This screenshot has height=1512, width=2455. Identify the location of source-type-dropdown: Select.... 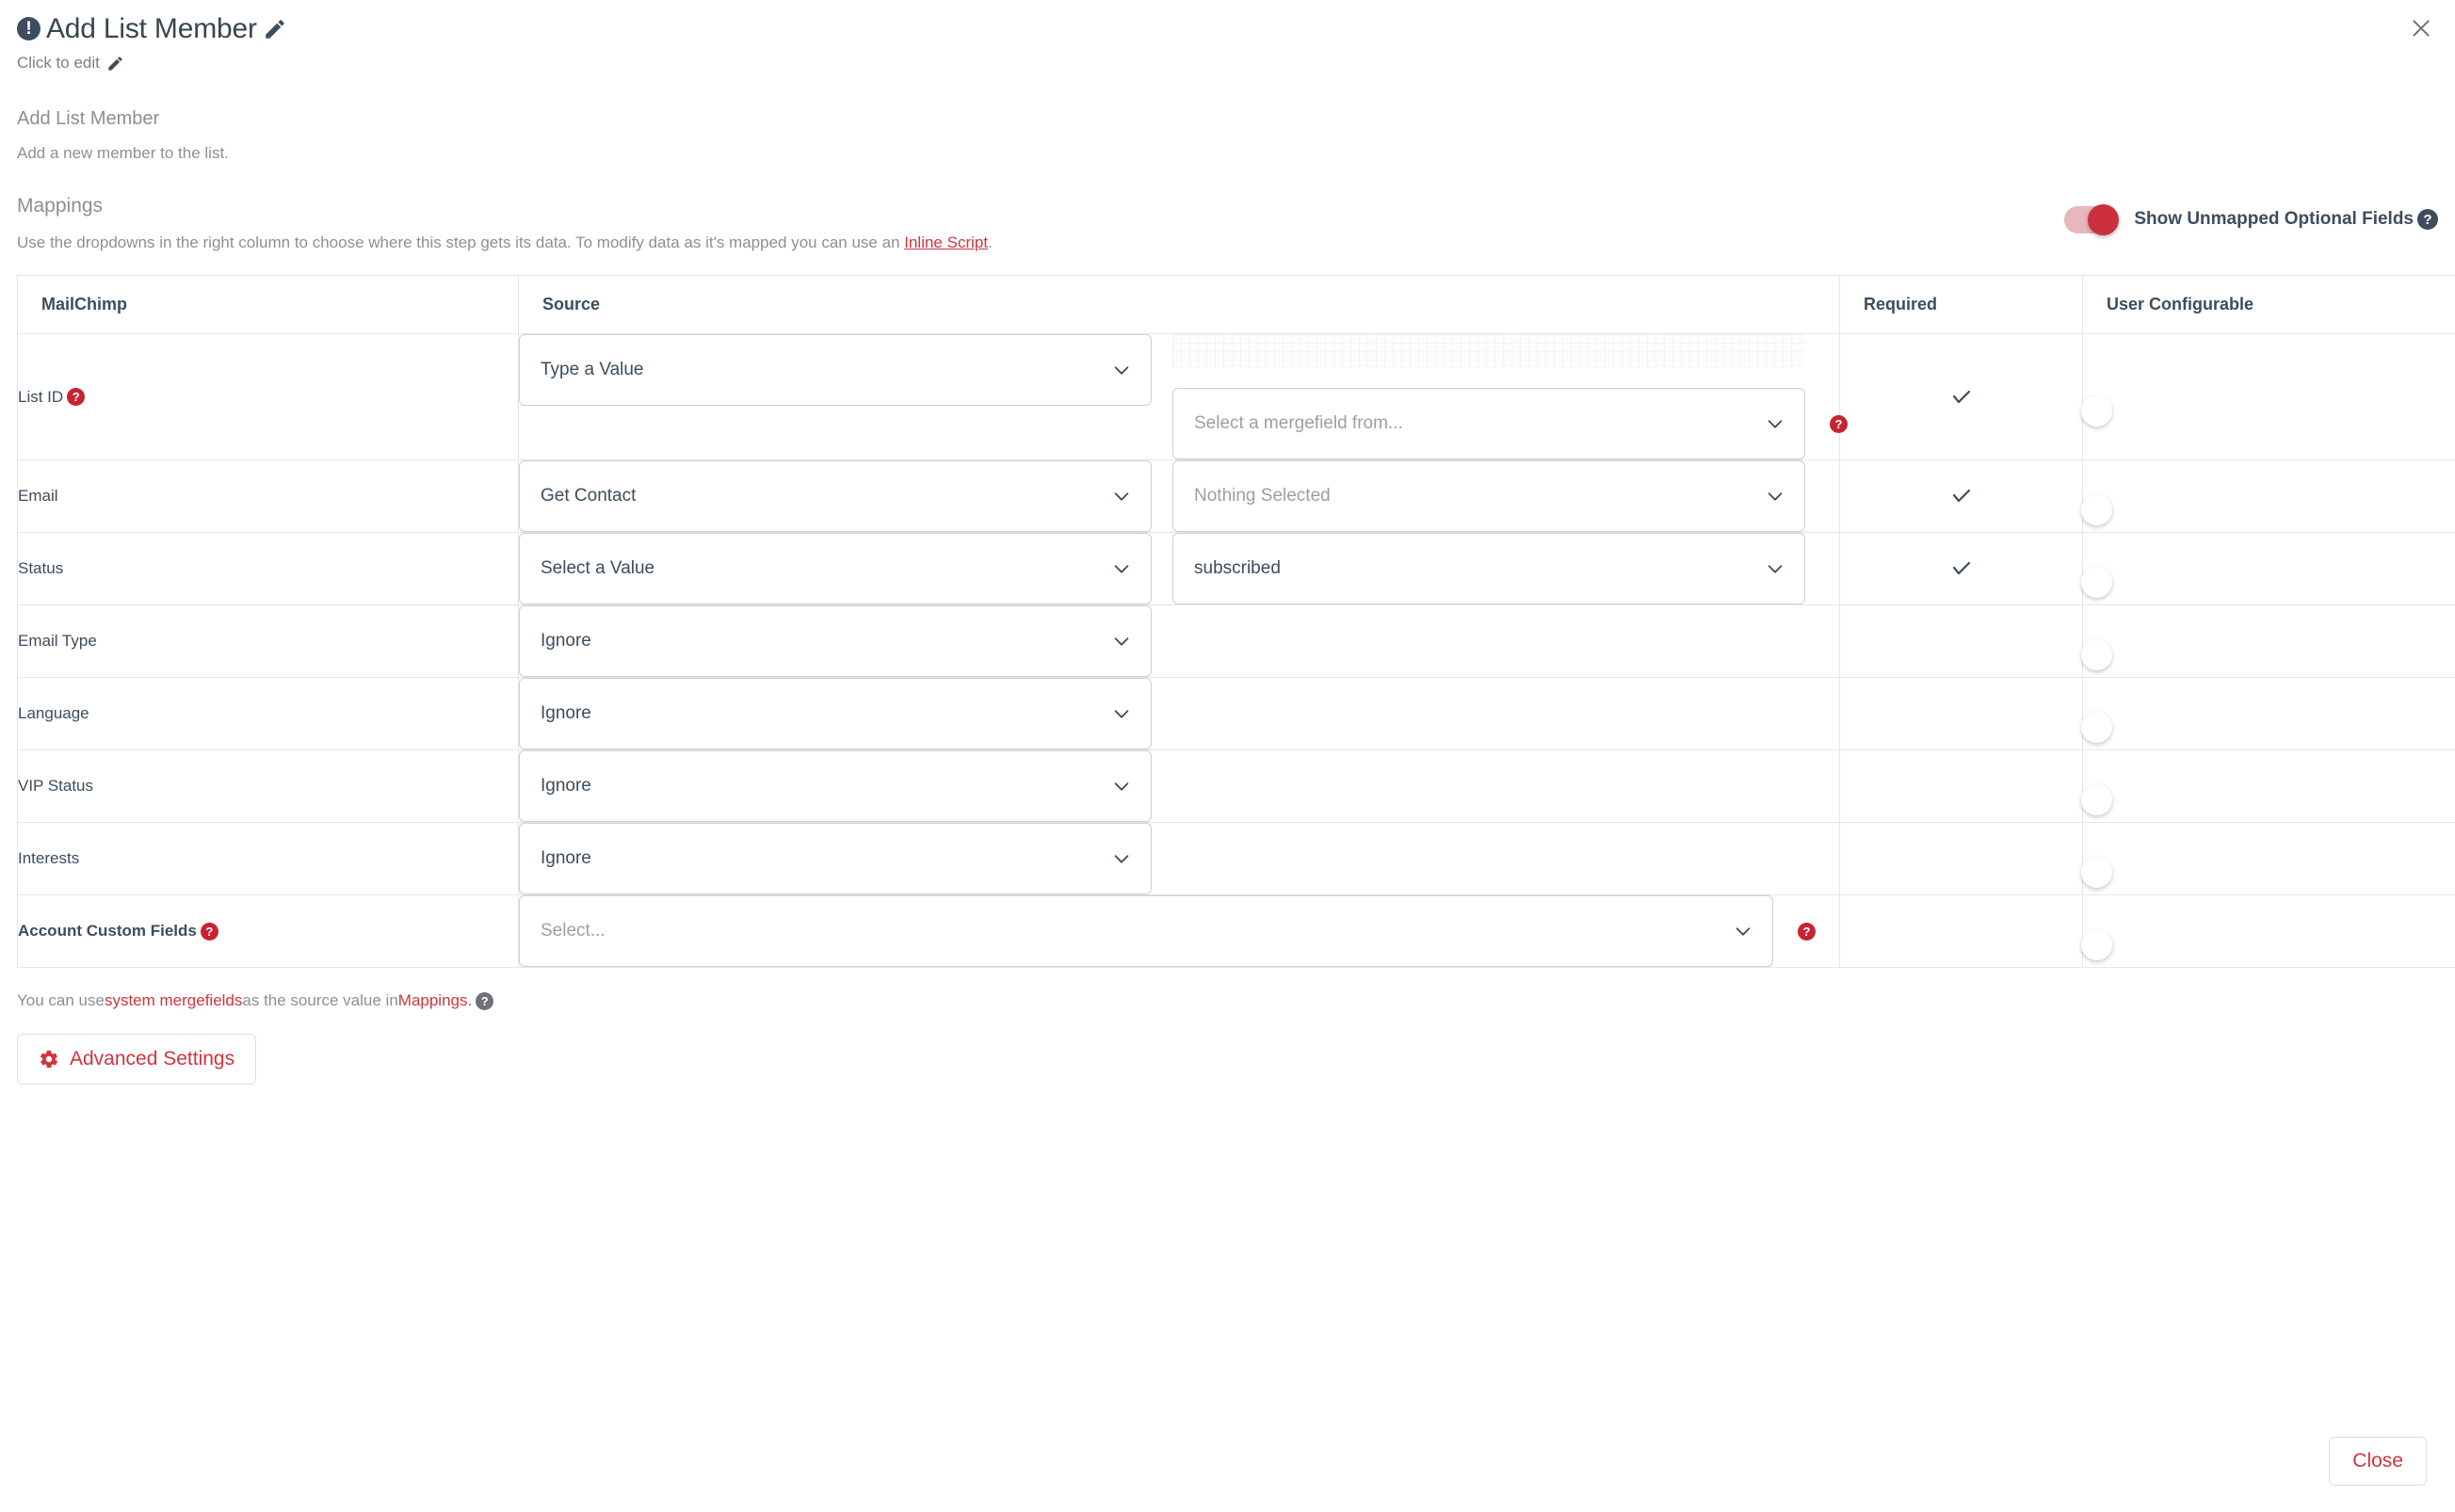
(1146, 931).